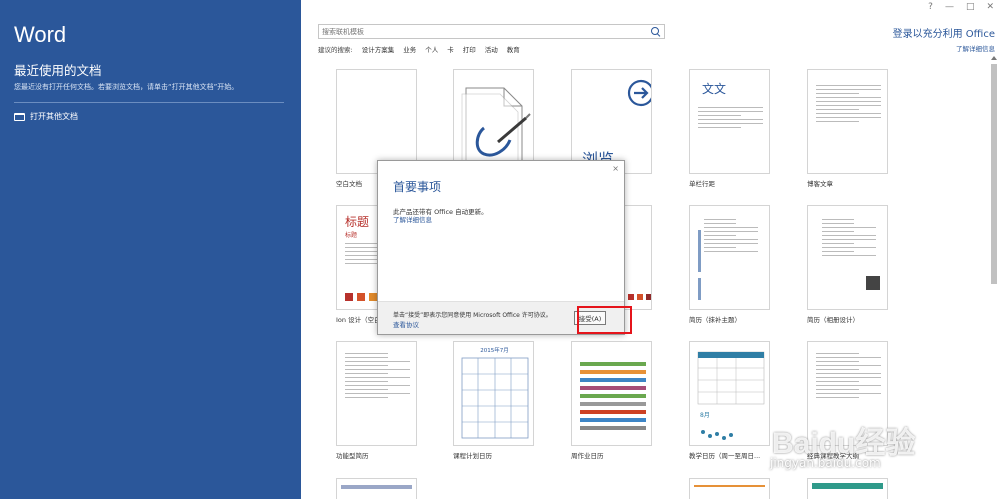  What do you see at coordinates (406, 324) in the screenshot?
I see `view-agreement-link: 查看协议` at bounding box center [406, 324].